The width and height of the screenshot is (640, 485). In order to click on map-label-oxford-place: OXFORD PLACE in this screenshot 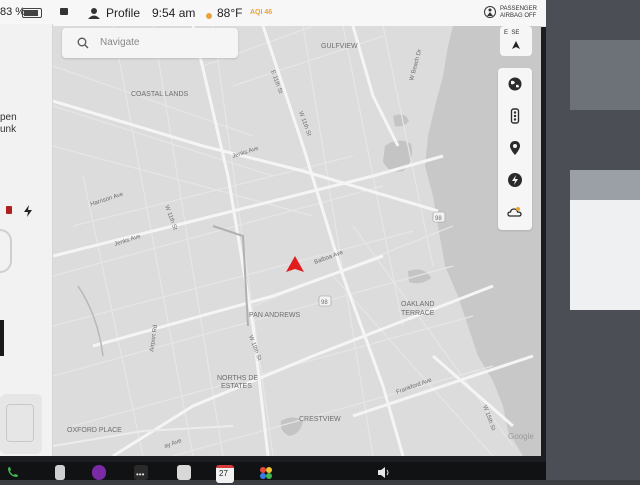, I will do `click(94, 430)`.